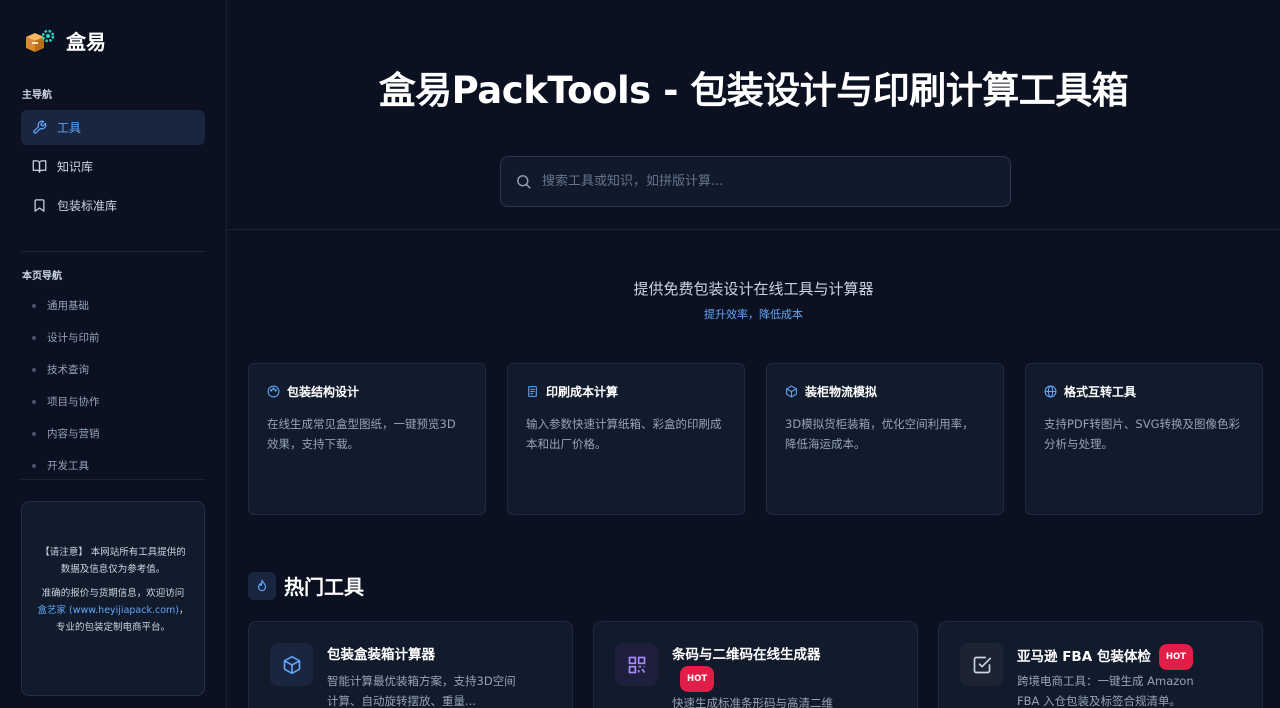  I want to click on feature-desc: 3D模拟货柜装箱，优化空间利用率，降低海运成本。, so click(879, 434).